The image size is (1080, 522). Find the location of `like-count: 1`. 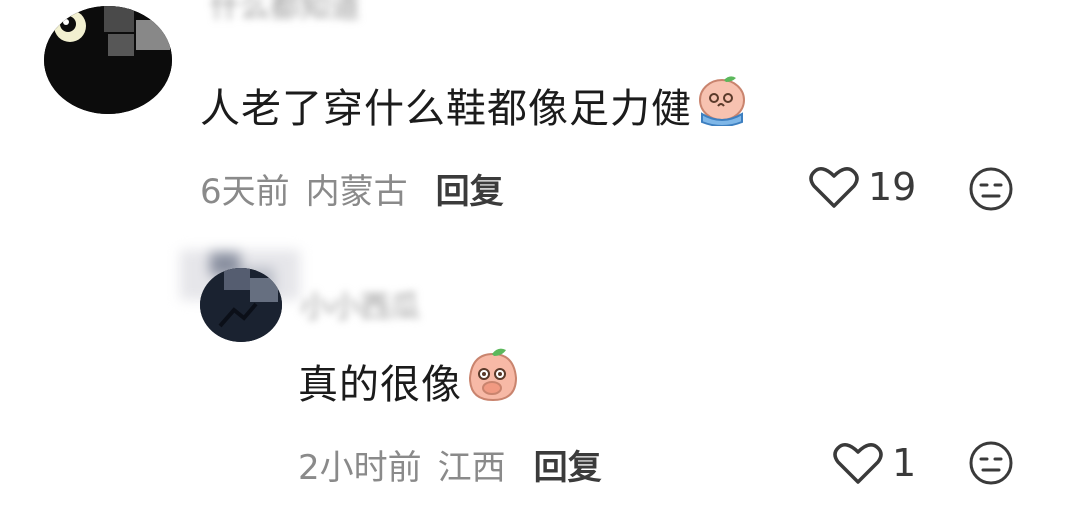

like-count: 1 is located at coordinates (904, 463).